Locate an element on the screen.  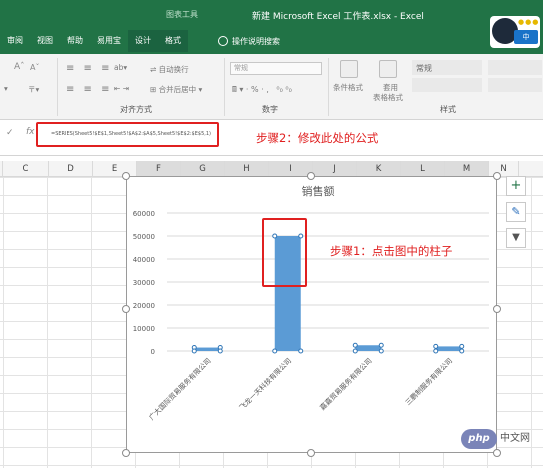
table-format-icon is located at coordinates (388, 69).